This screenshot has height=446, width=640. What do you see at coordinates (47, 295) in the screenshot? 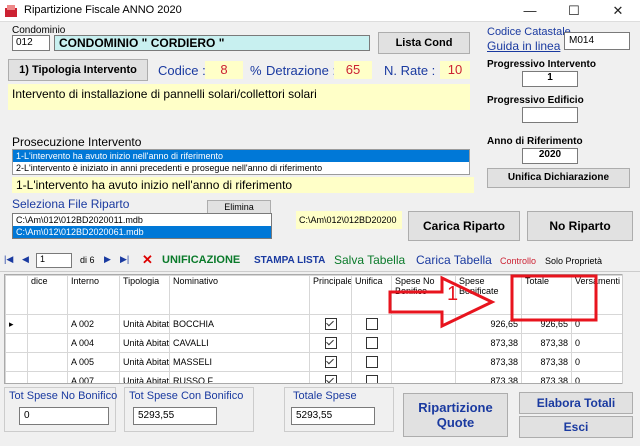
I see `col-header-codice: dice` at bounding box center [47, 295].